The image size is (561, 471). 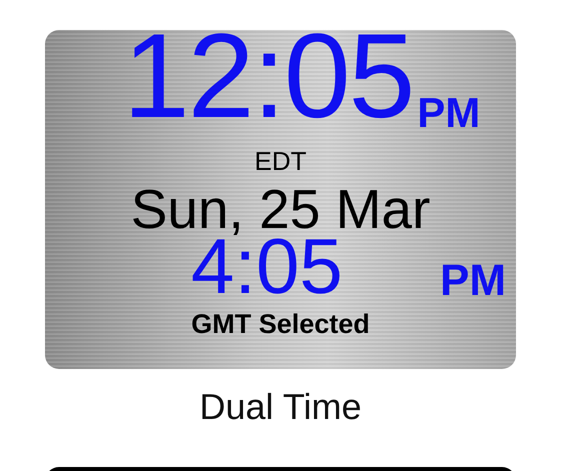 I want to click on time-zone-label: EDT, so click(x=280, y=161).